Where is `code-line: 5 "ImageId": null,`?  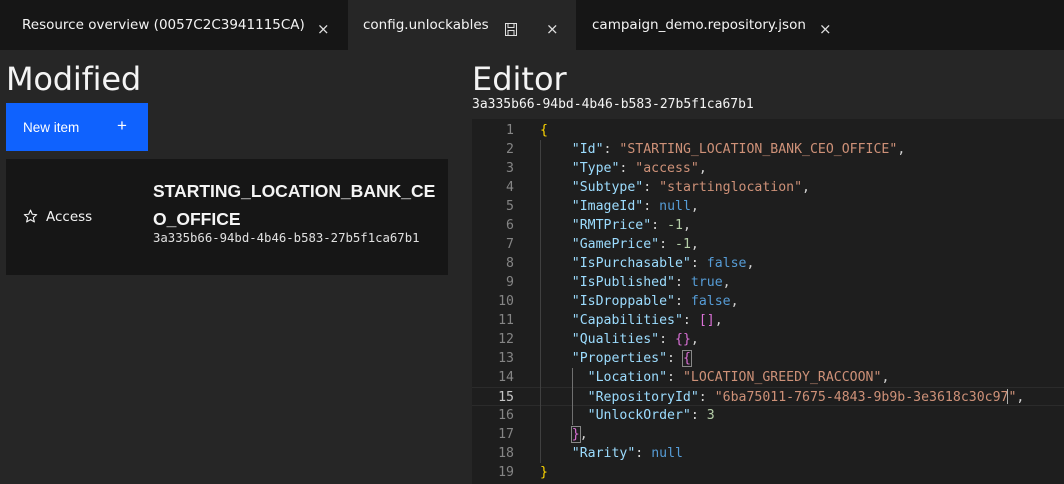
code-line: 5 "ImageId": null, is located at coordinates (768, 206).